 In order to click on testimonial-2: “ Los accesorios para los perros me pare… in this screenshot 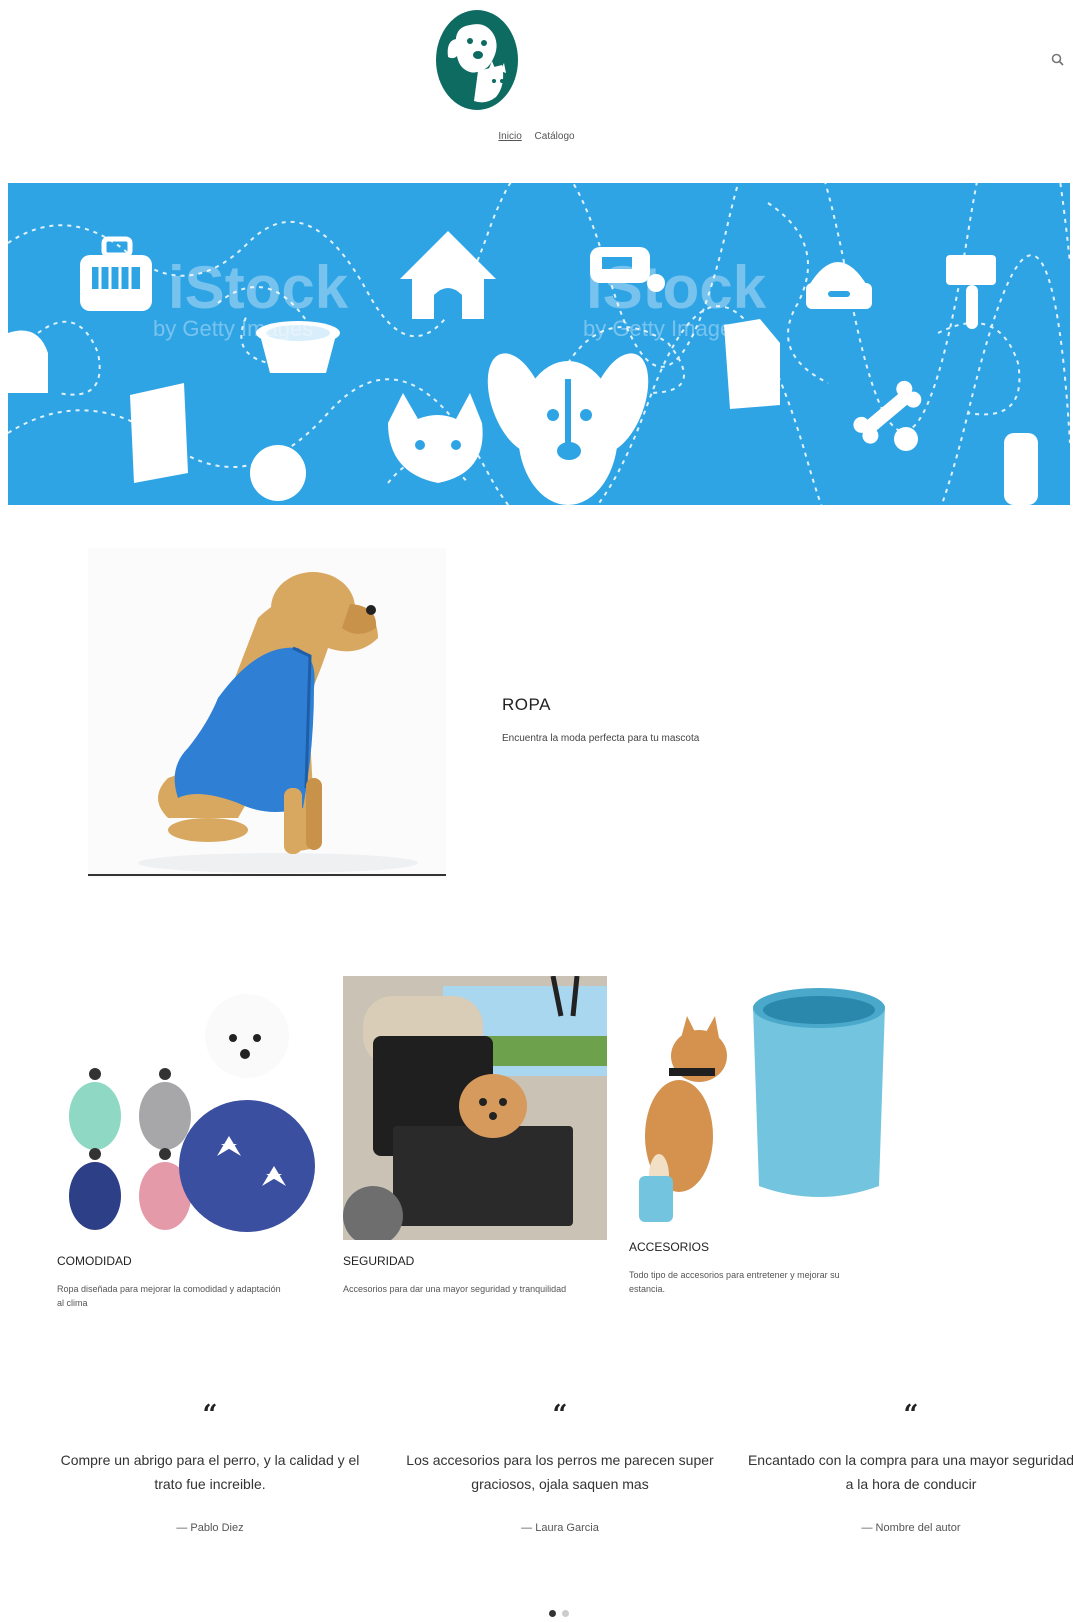, I will do `click(560, 1467)`.